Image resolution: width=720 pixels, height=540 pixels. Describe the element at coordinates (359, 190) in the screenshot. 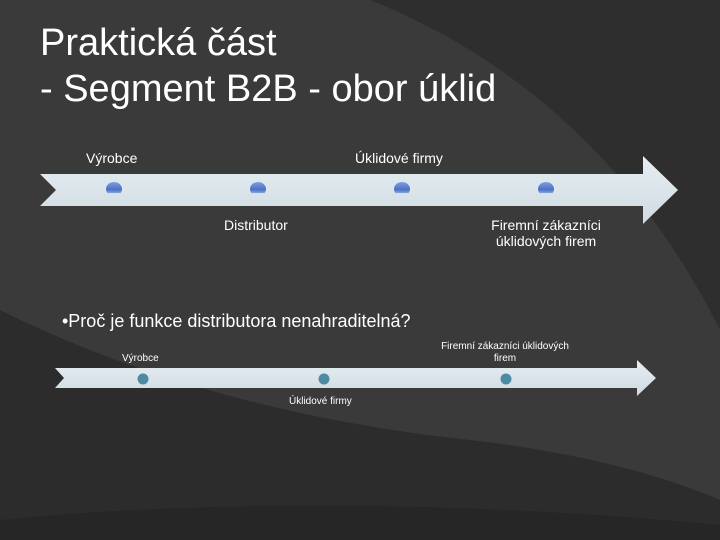

I see `timeline1-arrow` at that location.